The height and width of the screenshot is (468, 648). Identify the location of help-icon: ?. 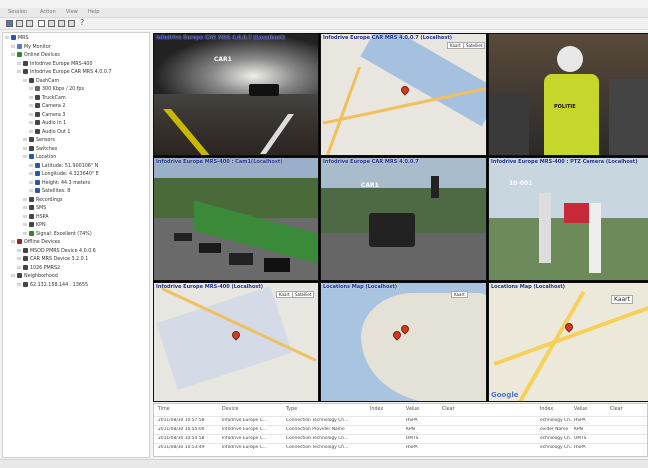
(82, 22).